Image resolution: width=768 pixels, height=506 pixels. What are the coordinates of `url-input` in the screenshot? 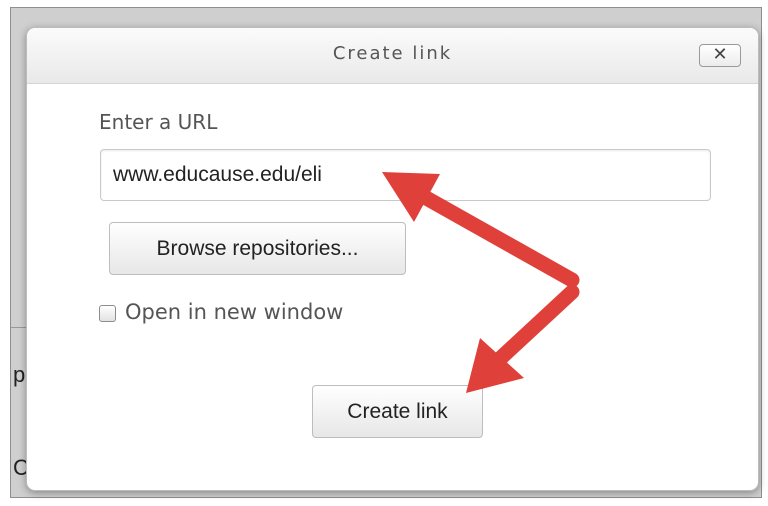 It's located at (405, 175).